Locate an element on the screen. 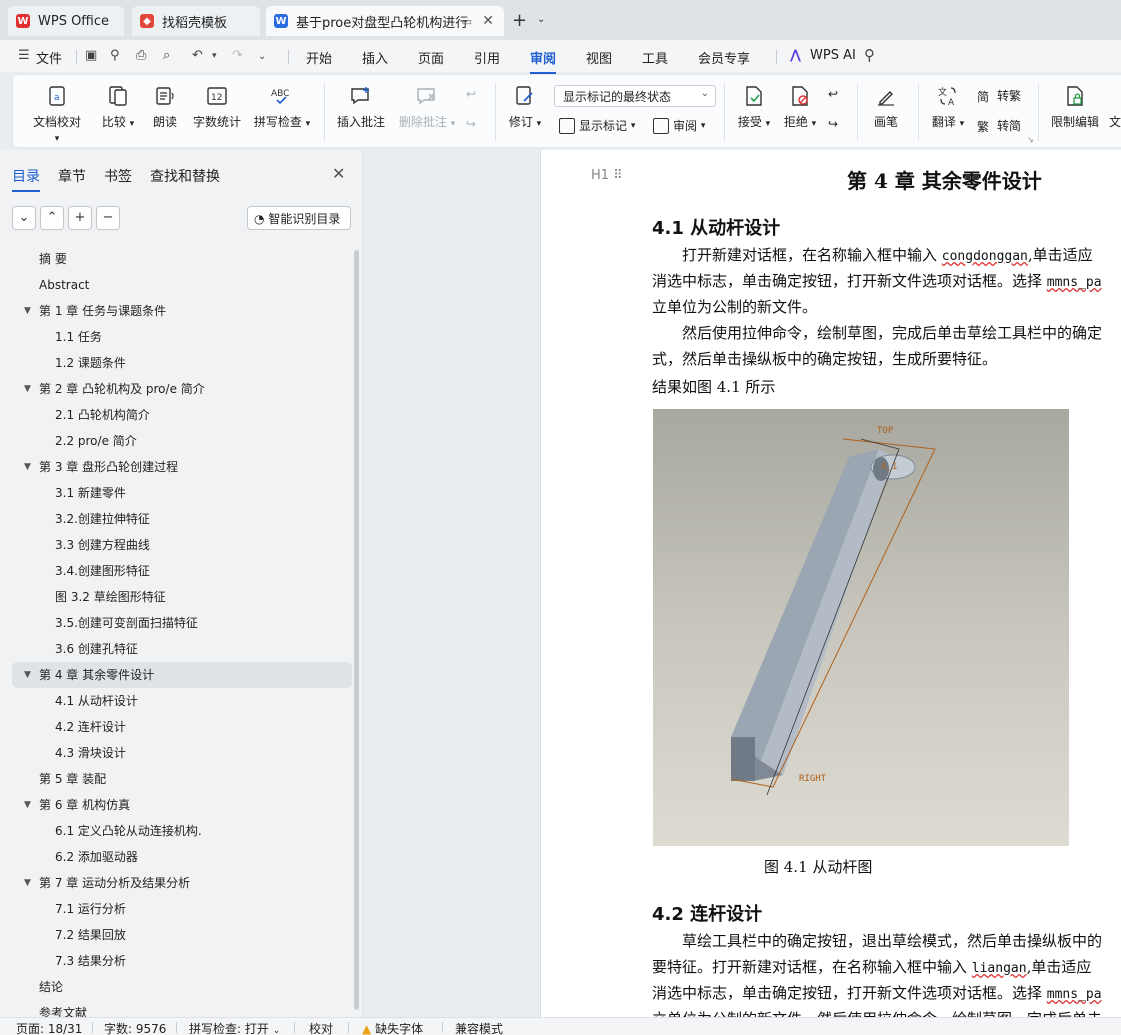 The height and width of the screenshot is (1035, 1121). toc-item: 第 5 章 装配 is located at coordinates (182, 779).